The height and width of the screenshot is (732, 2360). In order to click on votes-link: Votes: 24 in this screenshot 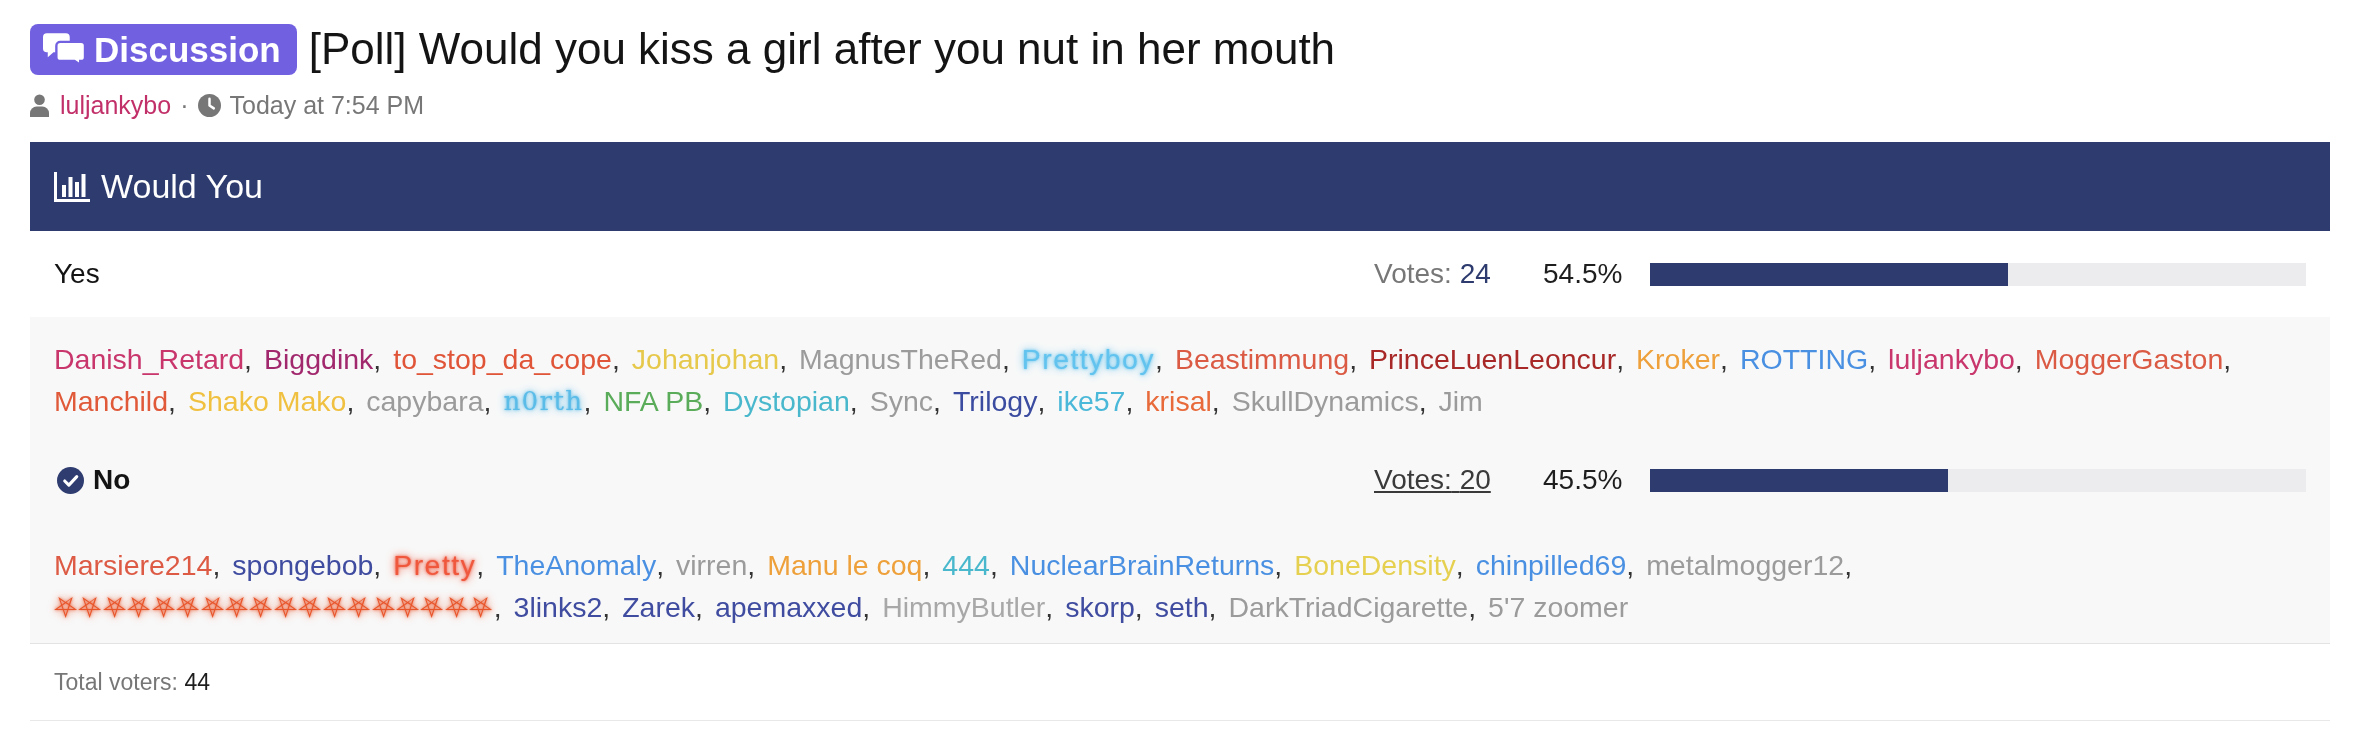, I will do `click(1432, 273)`.